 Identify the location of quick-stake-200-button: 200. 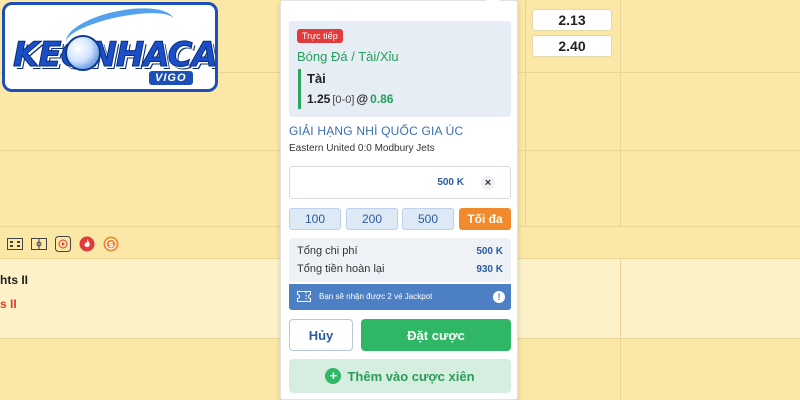
(372, 219).